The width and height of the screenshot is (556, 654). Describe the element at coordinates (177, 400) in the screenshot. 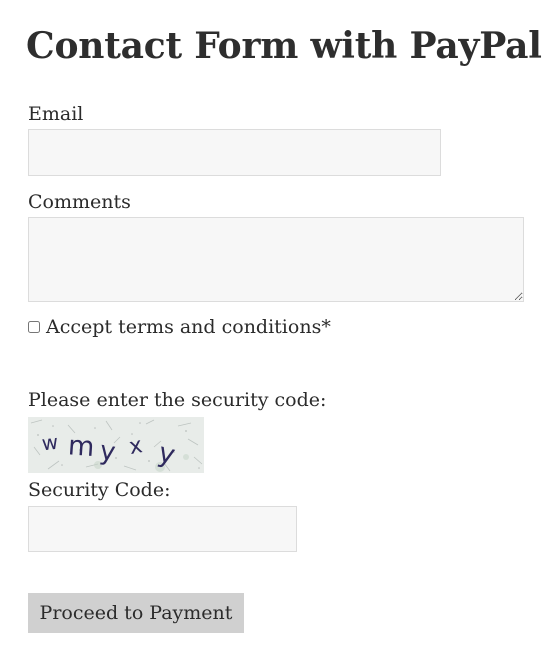

I see `security-prompt: Please enter the security code:` at that location.